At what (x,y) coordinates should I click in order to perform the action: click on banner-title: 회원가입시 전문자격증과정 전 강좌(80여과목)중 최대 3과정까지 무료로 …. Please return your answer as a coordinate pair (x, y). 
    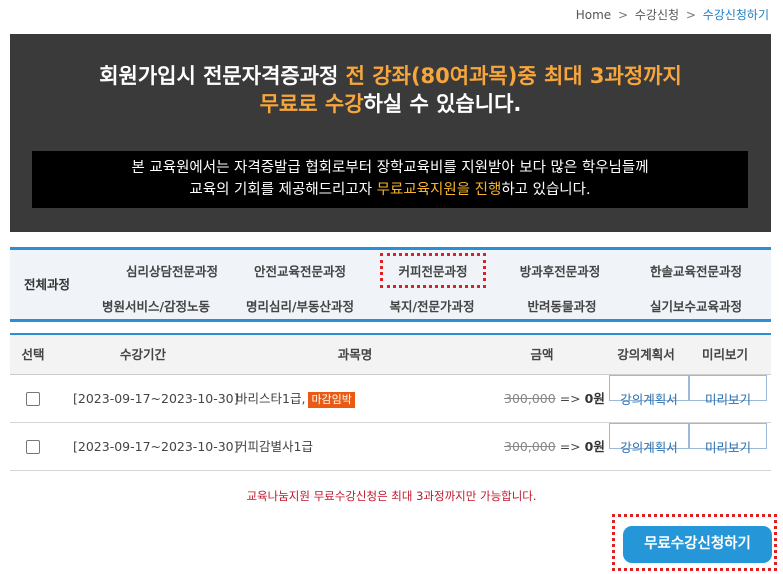
    Looking at the image, I should click on (390, 90).